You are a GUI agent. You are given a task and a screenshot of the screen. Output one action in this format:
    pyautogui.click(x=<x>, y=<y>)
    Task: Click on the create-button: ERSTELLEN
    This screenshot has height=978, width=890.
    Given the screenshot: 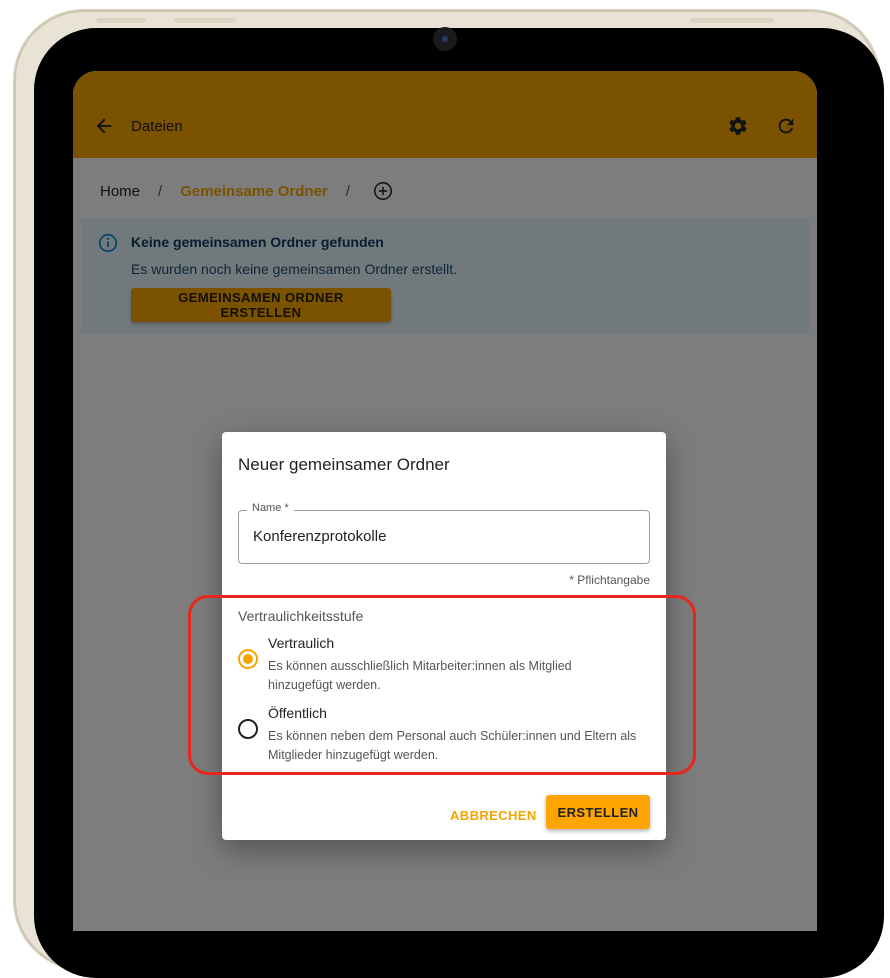 What is the action you would take?
    pyautogui.click(x=598, y=812)
    